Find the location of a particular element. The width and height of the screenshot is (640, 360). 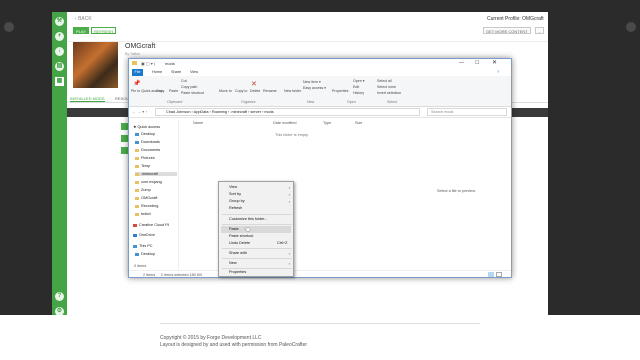

history-button: History is located at coordinates (358, 93).